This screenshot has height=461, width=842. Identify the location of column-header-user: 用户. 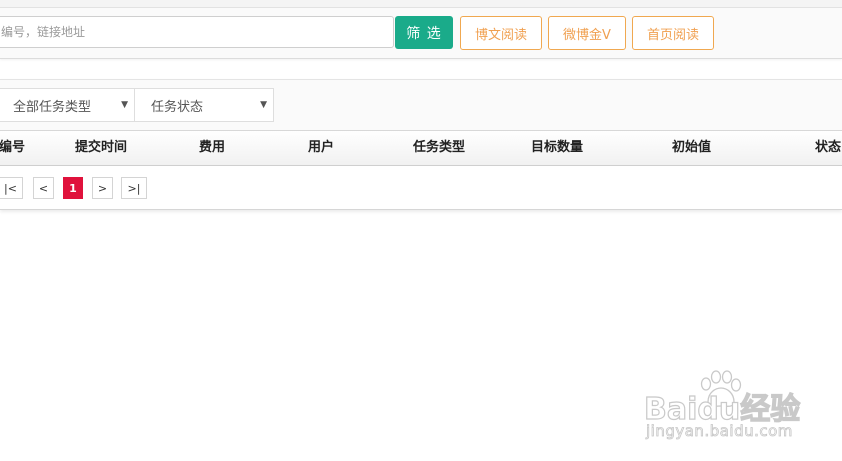
(321, 147).